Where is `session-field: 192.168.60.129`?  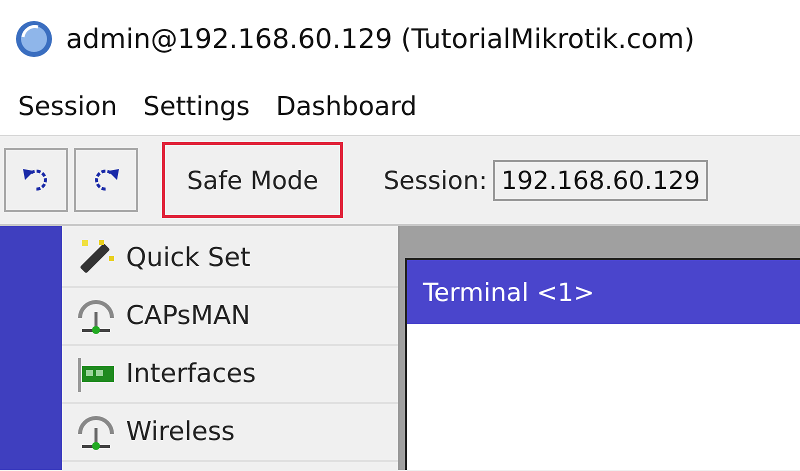
session-field: 192.168.60.129 is located at coordinates (600, 180).